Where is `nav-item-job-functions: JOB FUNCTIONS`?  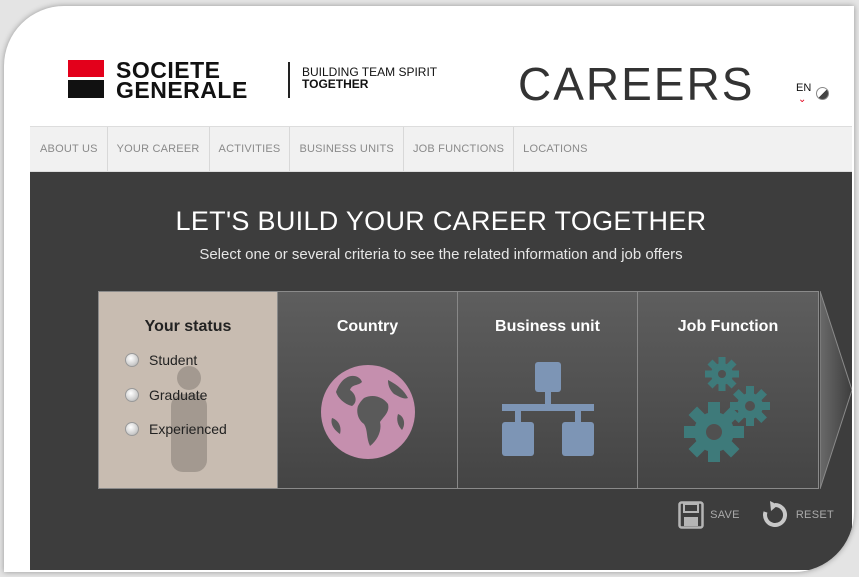
nav-item-job-functions: JOB FUNCTIONS is located at coordinates (459, 149).